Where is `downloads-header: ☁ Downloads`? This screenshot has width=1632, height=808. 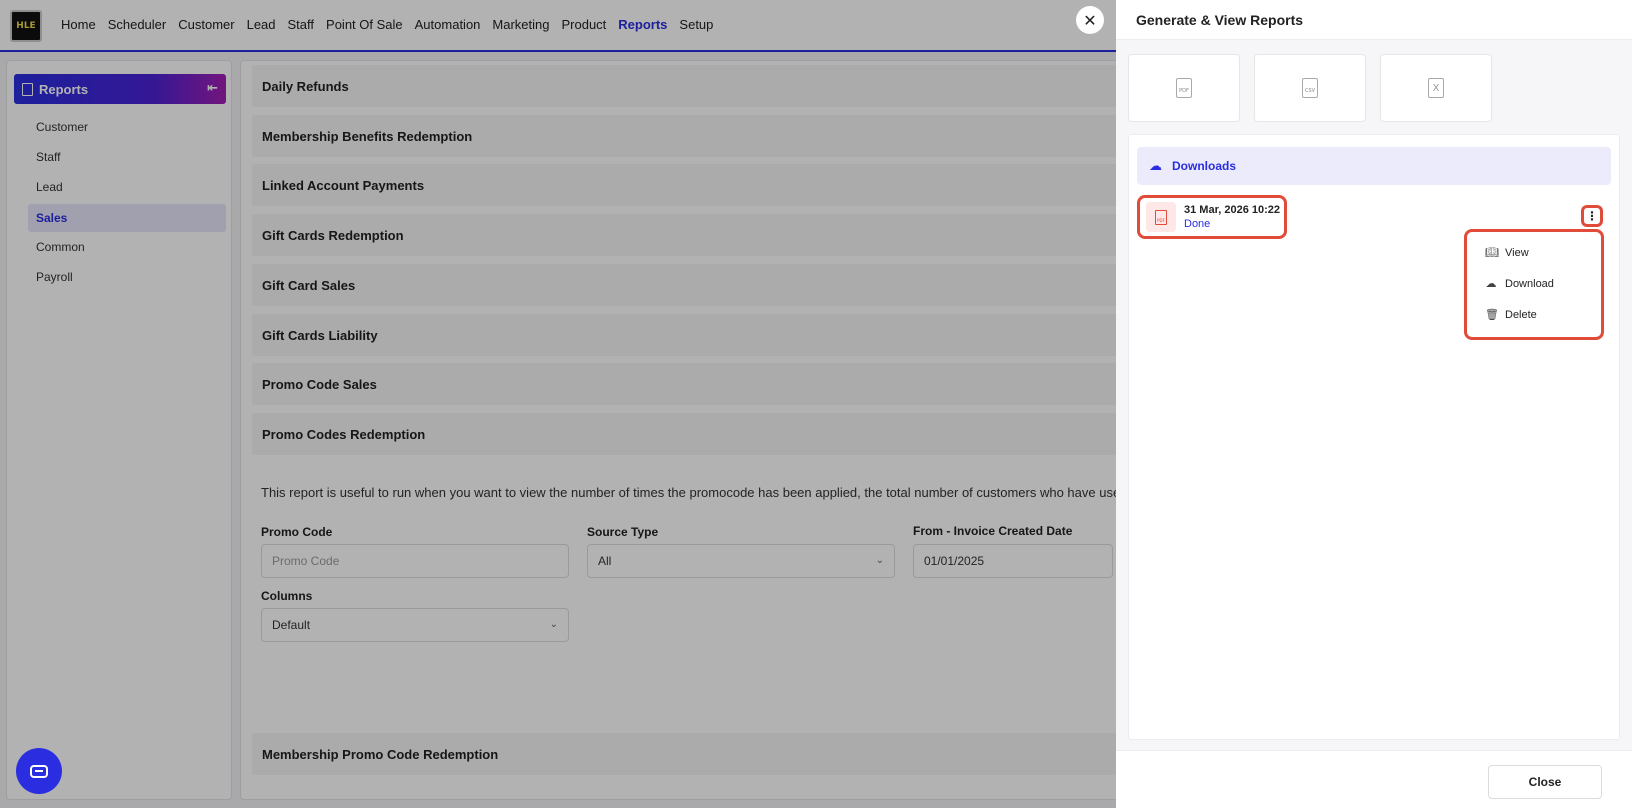 downloads-header: ☁ Downloads is located at coordinates (1374, 166).